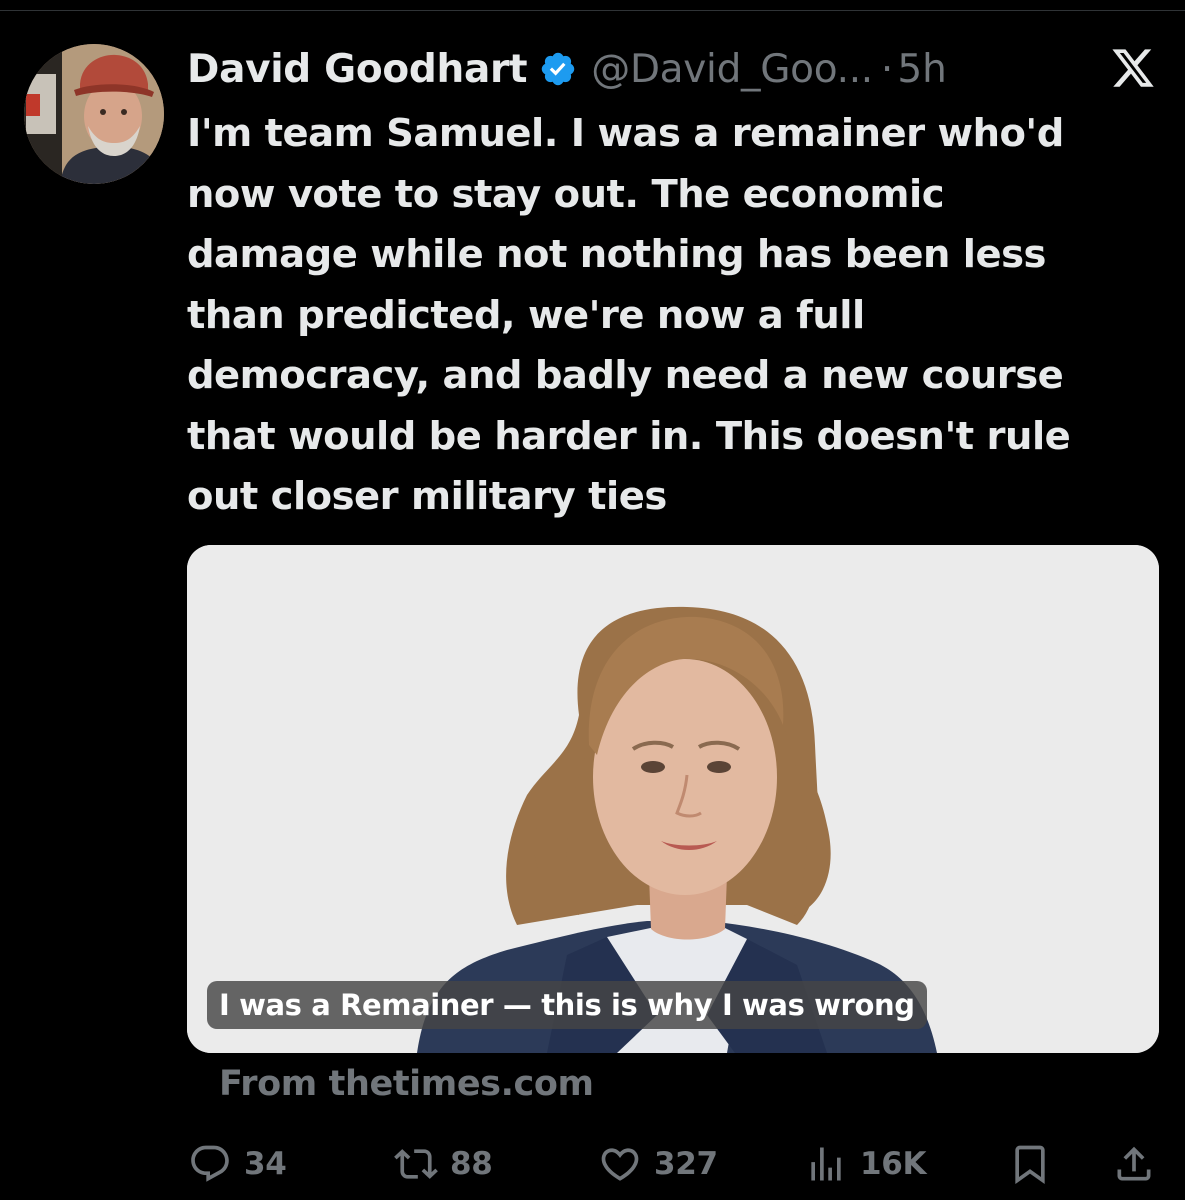  I want to click on reply-icon, so click(210, 1164).